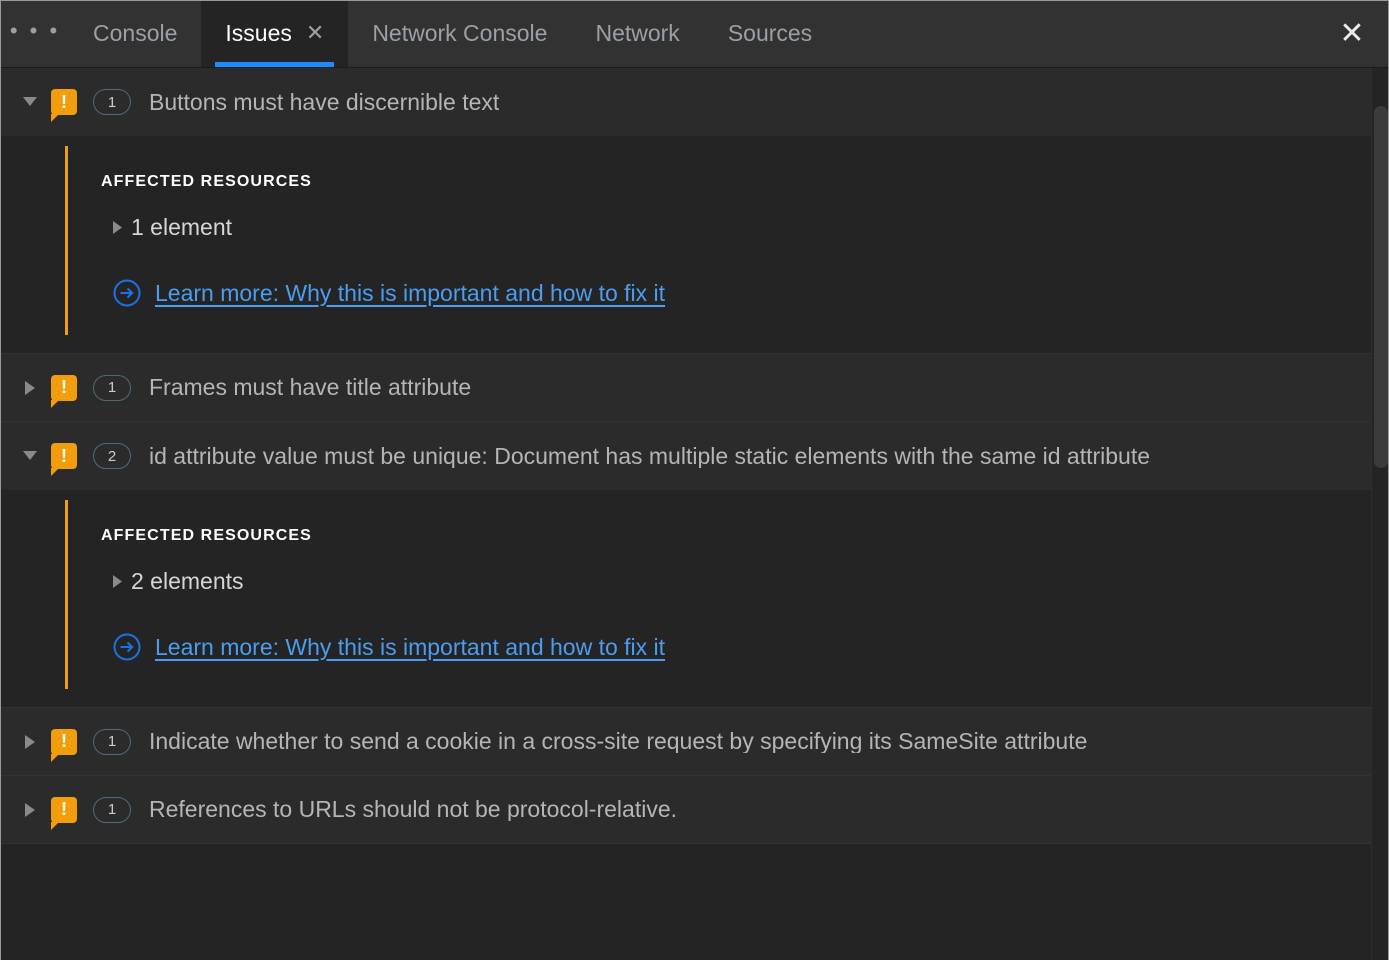 This screenshot has height=960, width=1389. I want to click on tab-network: Network, so click(637, 34).